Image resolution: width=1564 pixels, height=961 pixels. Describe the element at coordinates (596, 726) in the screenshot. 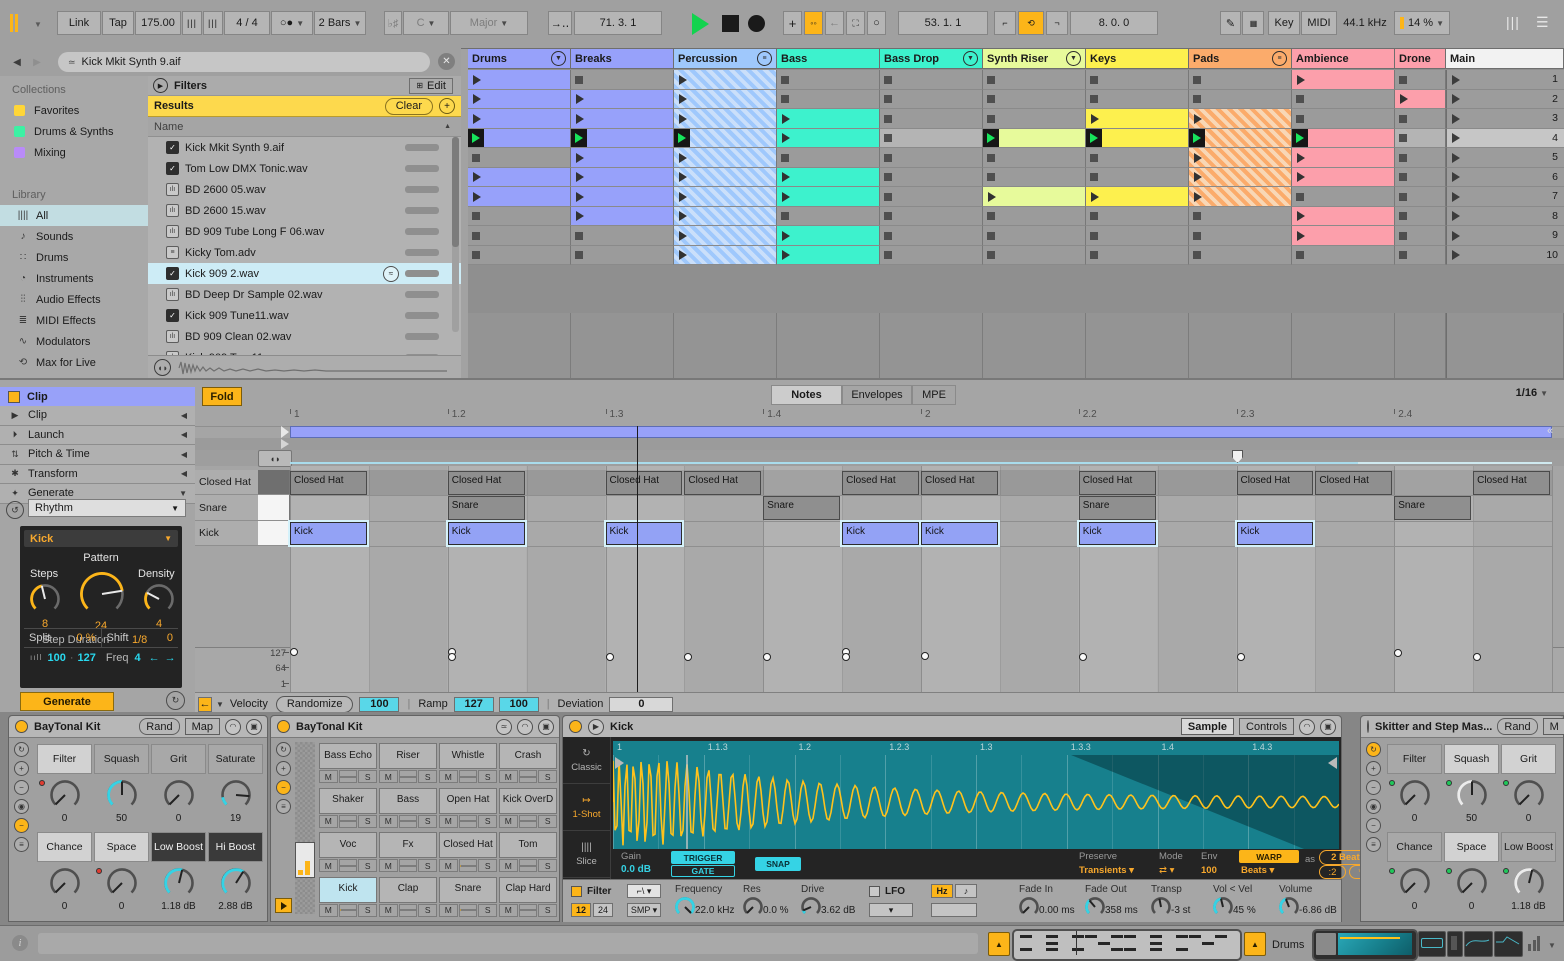

I see `preview-play-icon: ▶` at that location.